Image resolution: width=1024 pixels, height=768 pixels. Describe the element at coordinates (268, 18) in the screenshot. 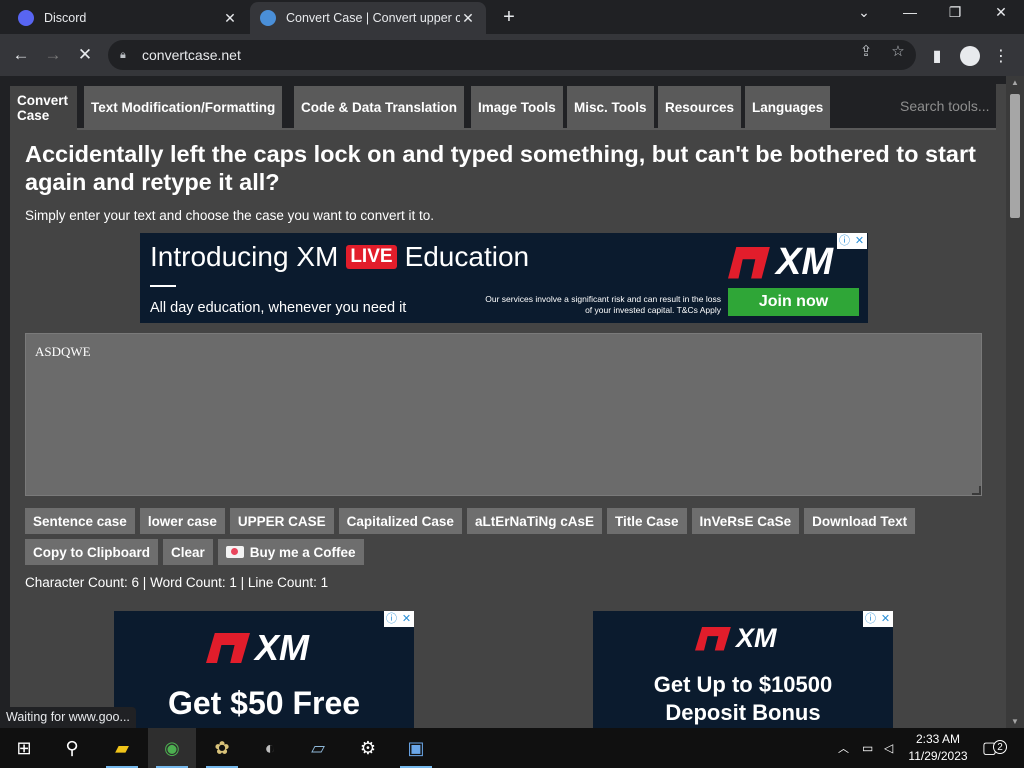

I see `convertcase-favicon-icon` at that location.